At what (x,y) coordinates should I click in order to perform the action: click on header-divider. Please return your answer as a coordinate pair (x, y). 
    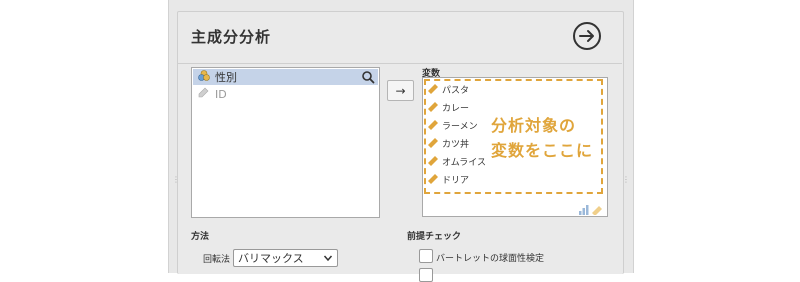
    Looking at the image, I should click on (400, 63).